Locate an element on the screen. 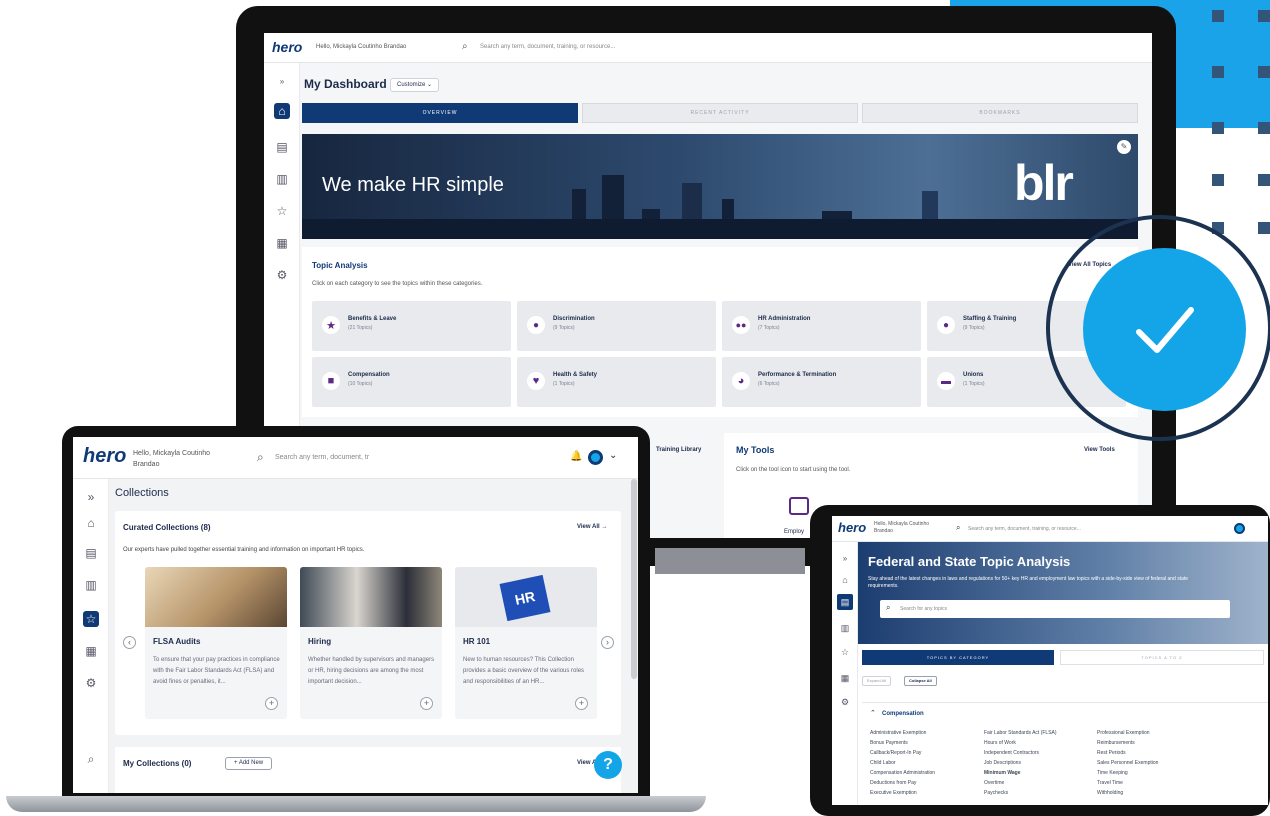 The height and width of the screenshot is (816, 1270). section-title: Compensation is located at coordinates (903, 714).